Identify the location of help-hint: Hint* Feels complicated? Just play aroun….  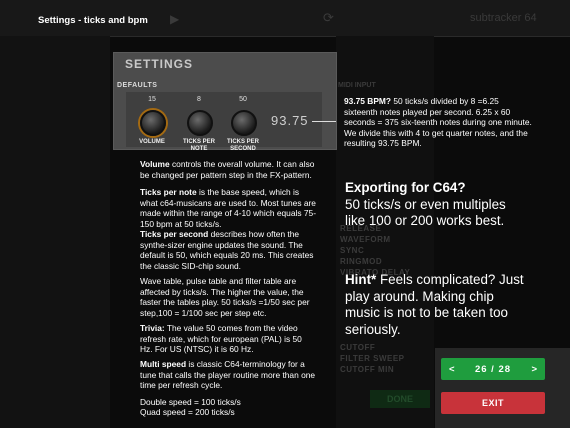
(434, 304).